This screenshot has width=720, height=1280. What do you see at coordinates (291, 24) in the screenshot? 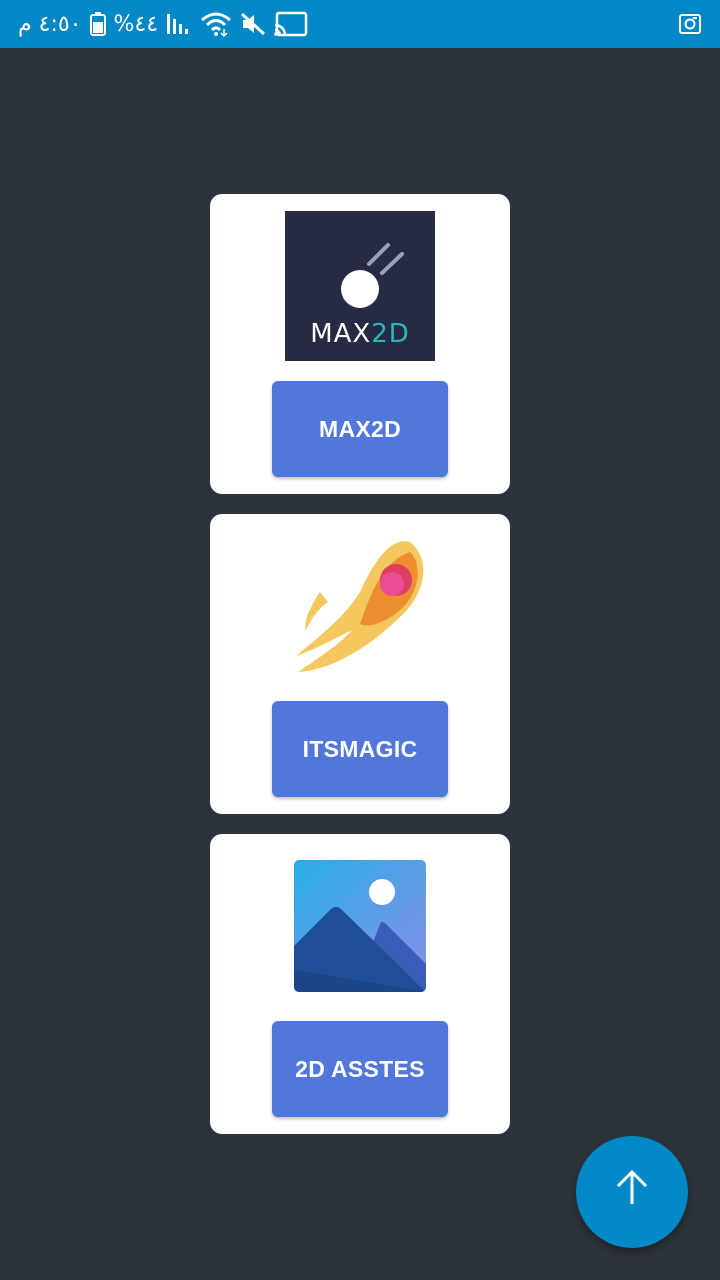
I see `cast-icon` at bounding box center [291, 24].